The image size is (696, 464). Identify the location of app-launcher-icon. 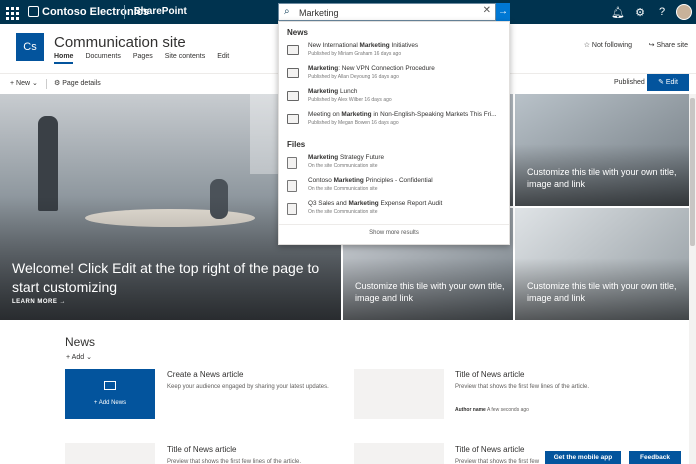
(12, 12).